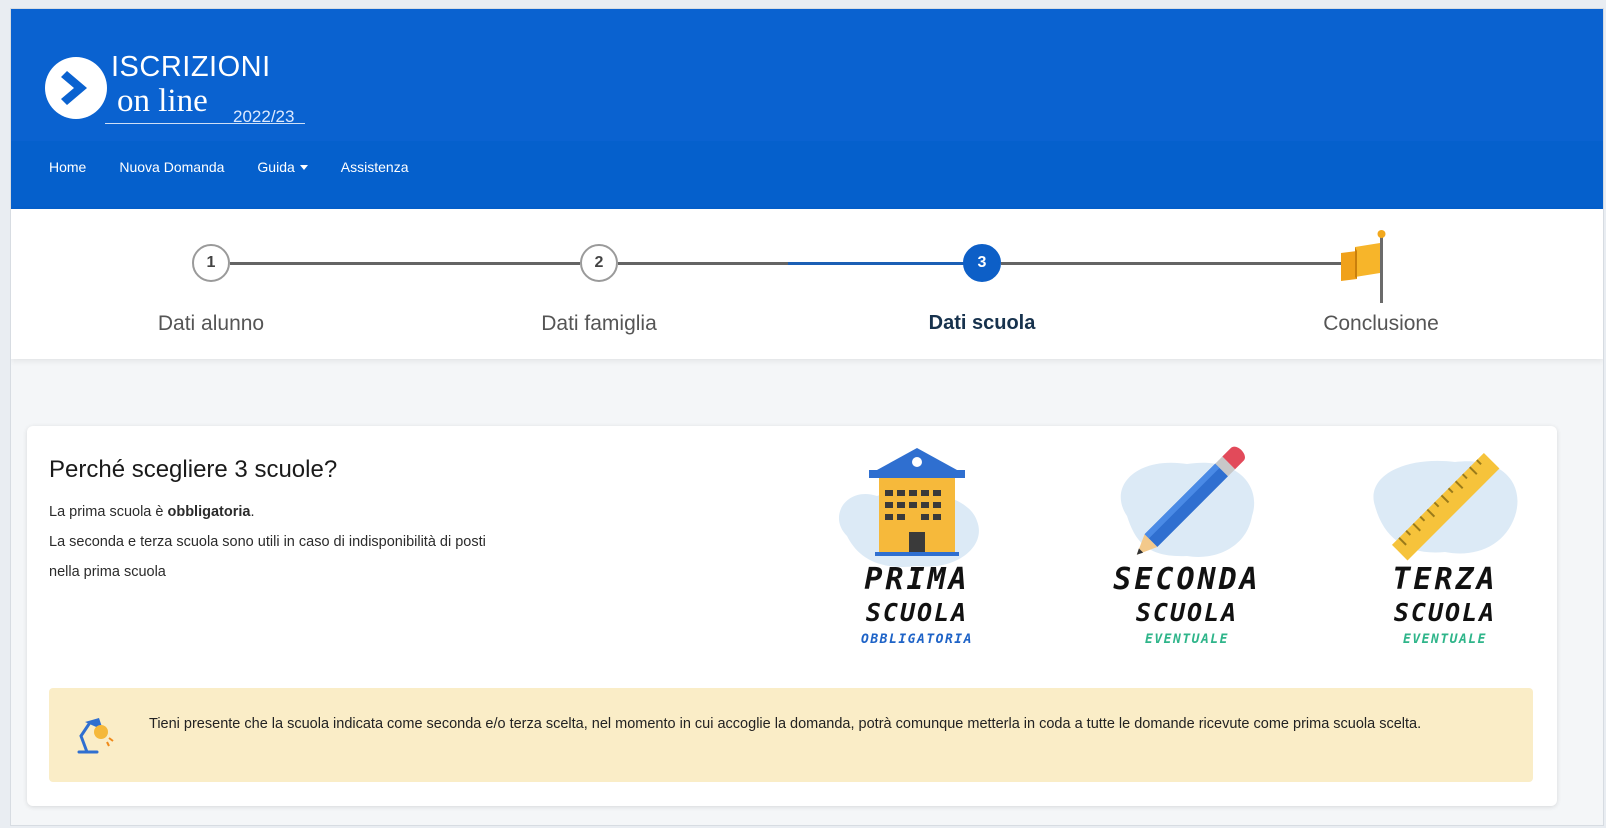  I want to click on nav-nuova-domanda-label: Nuova Domanda, so click(172, 167).